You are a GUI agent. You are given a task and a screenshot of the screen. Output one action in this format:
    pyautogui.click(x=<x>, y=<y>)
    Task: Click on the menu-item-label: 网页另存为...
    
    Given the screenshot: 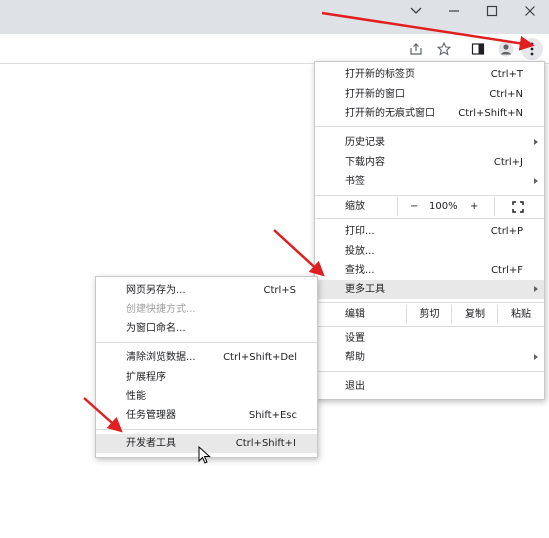 What is the action you would take?
    pyautogui.click(x=156, y=290)
    